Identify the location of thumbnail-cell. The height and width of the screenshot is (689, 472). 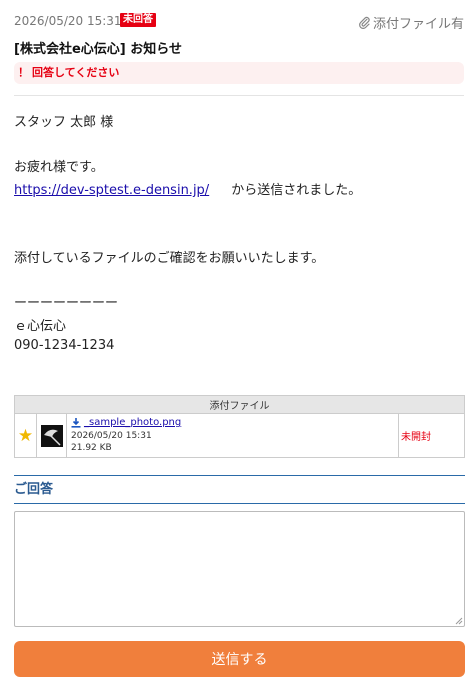
(51, 435).